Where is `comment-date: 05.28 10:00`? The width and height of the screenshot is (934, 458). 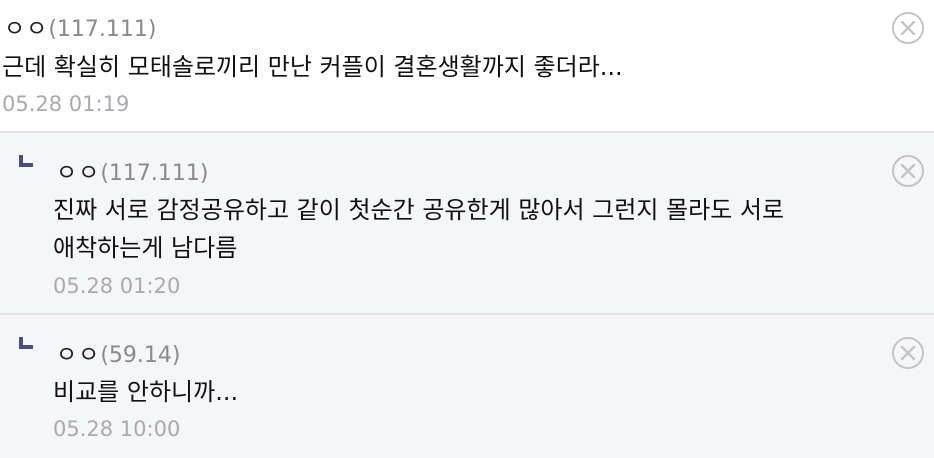
comment-date: 05.28 10:00 is located at coordinates (117, 429).